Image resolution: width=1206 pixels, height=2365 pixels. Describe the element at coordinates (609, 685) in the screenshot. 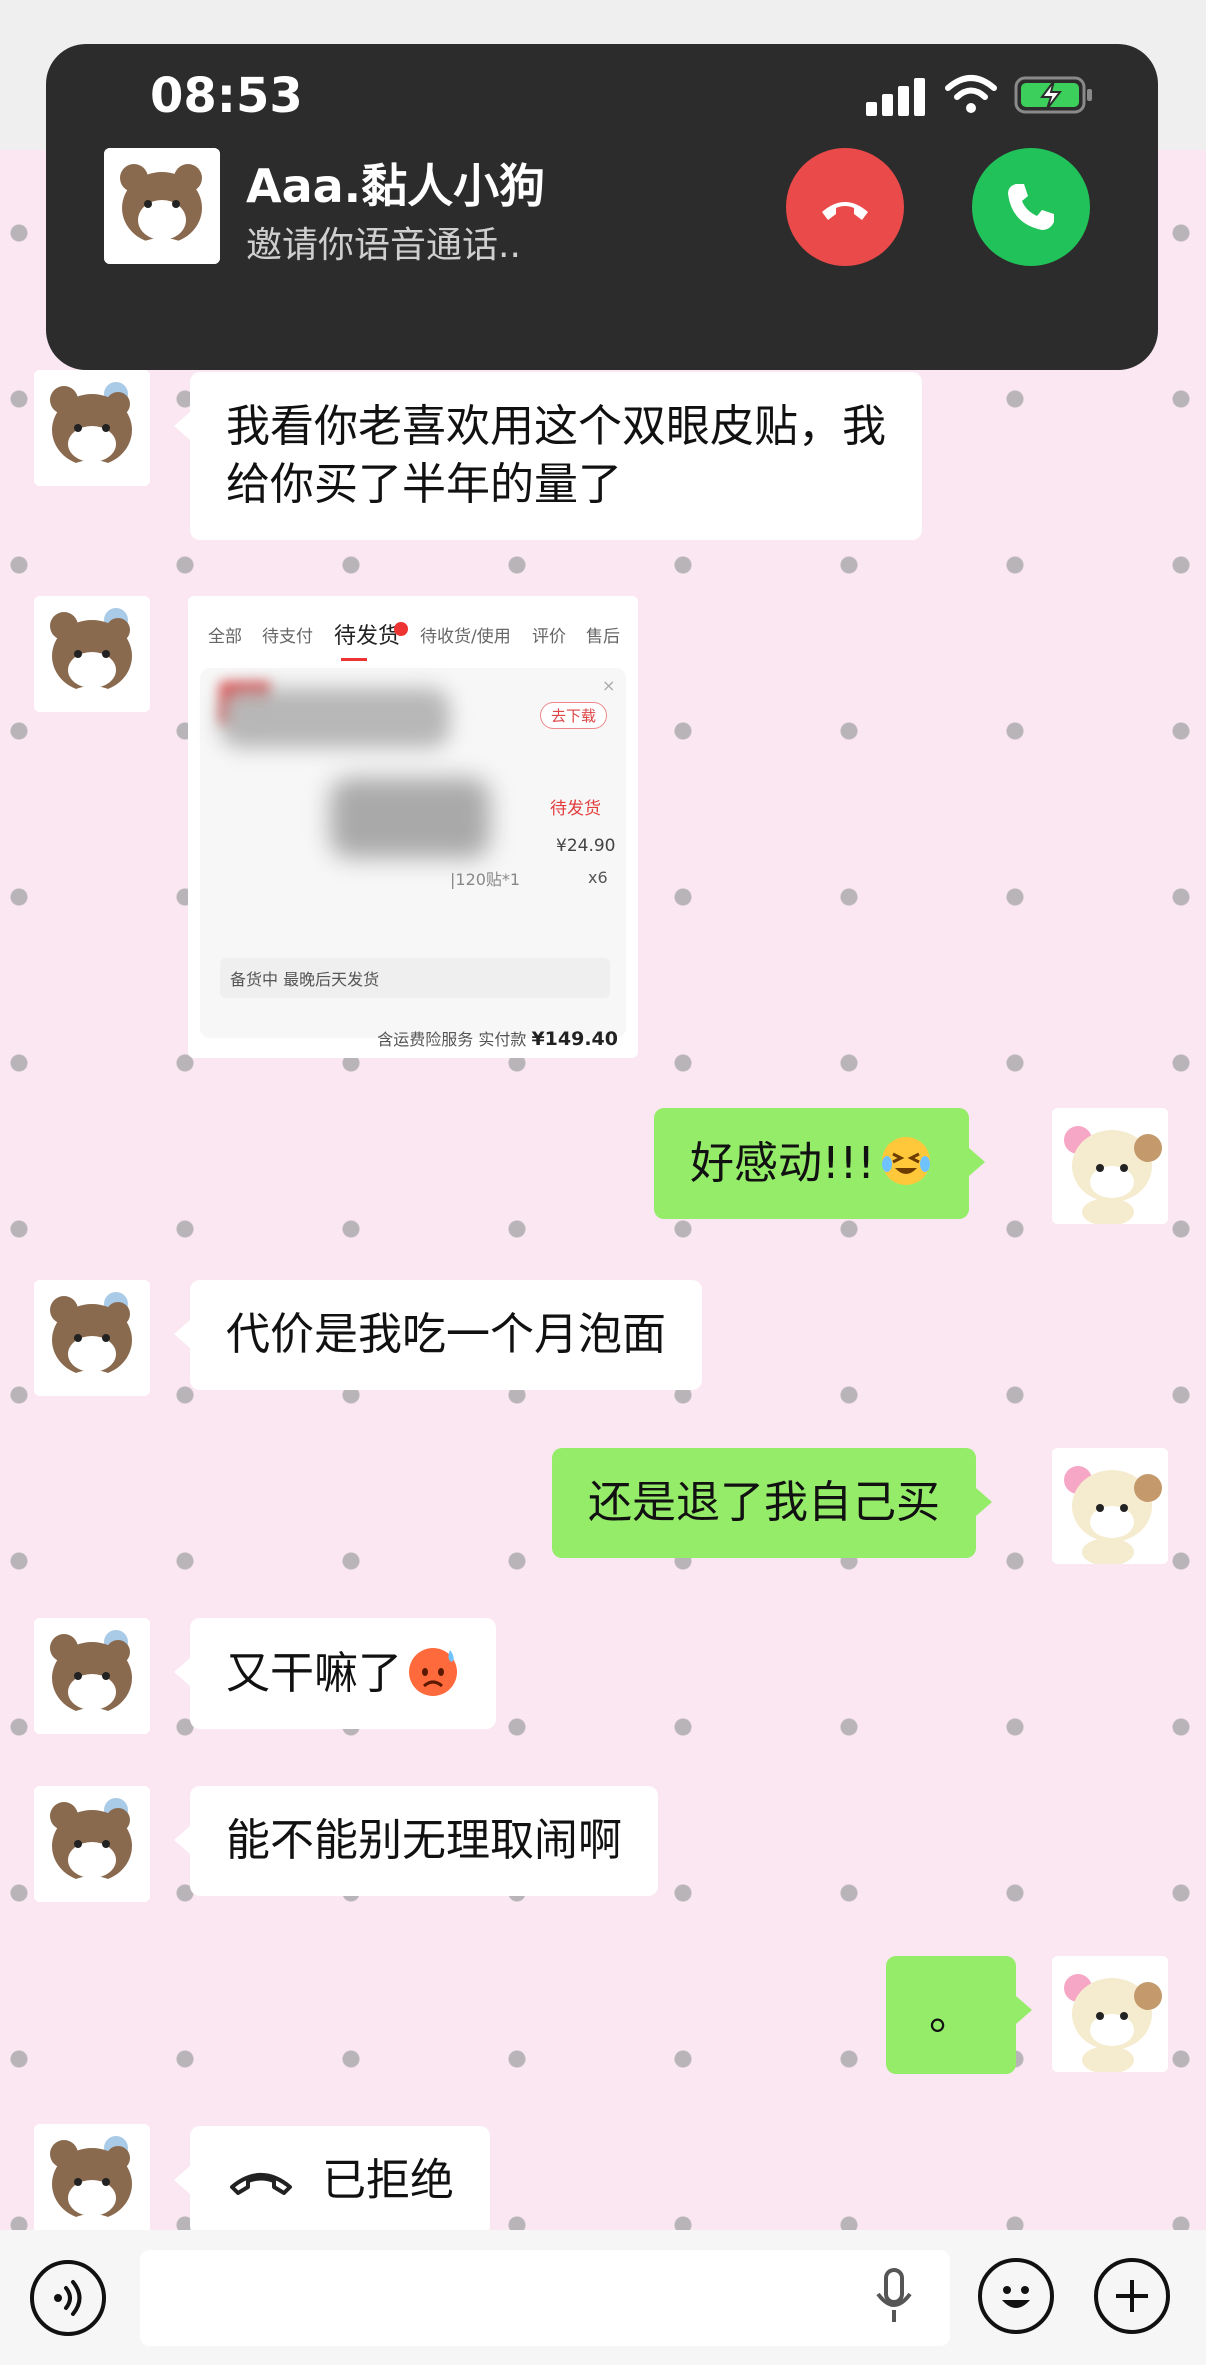

I see `close-icon: ×` at that location.